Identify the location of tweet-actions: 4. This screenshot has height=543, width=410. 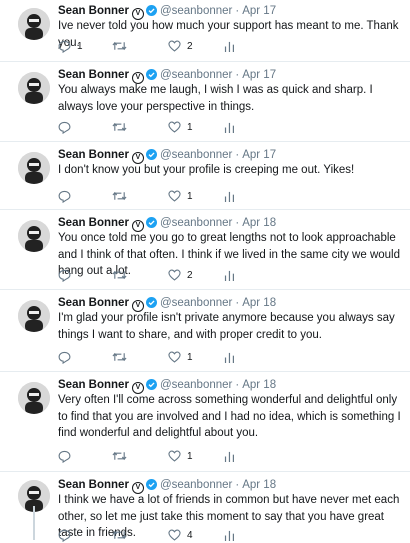
(234, 535).